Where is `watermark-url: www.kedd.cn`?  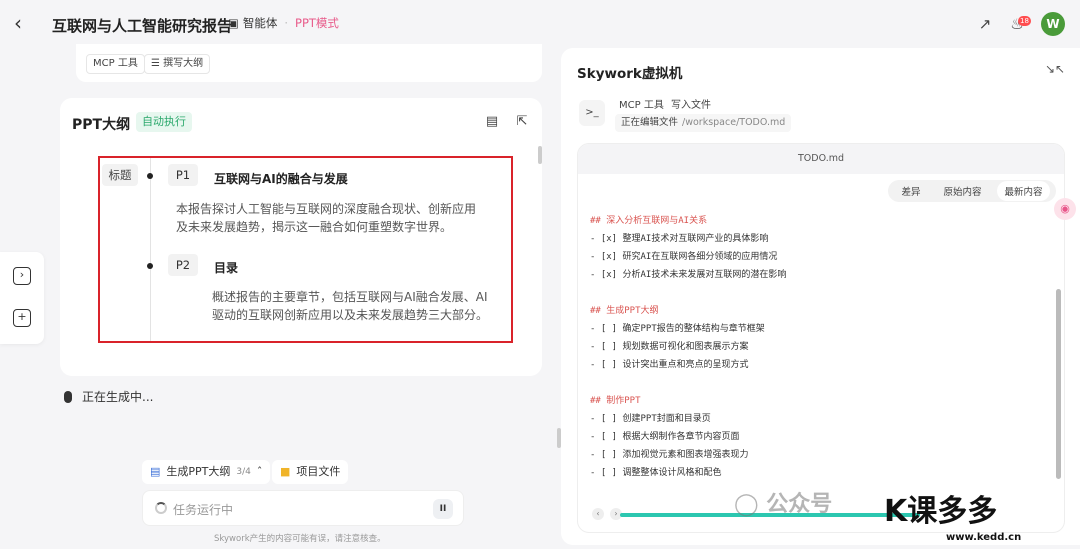
watermark-url: www.kedd.cn is located at coordinates (984, 537).